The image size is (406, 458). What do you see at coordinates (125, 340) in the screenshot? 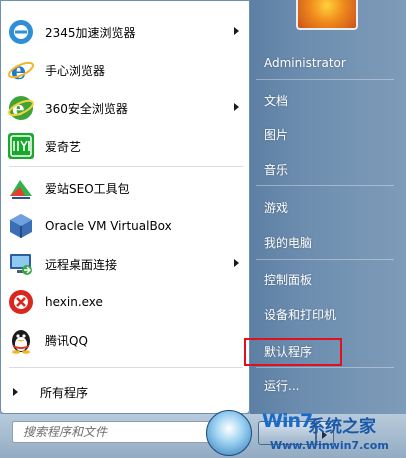
I see `program-tencent-qq: 腾讯QQ` at bounding box center [125, 340].